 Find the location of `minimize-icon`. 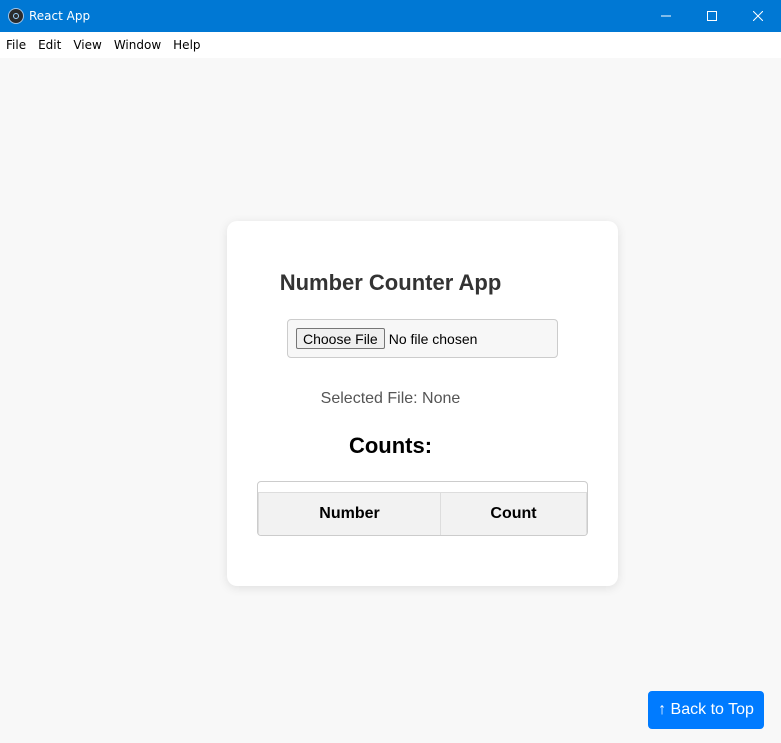

minimize-icon is located at coordinates (666, 16).